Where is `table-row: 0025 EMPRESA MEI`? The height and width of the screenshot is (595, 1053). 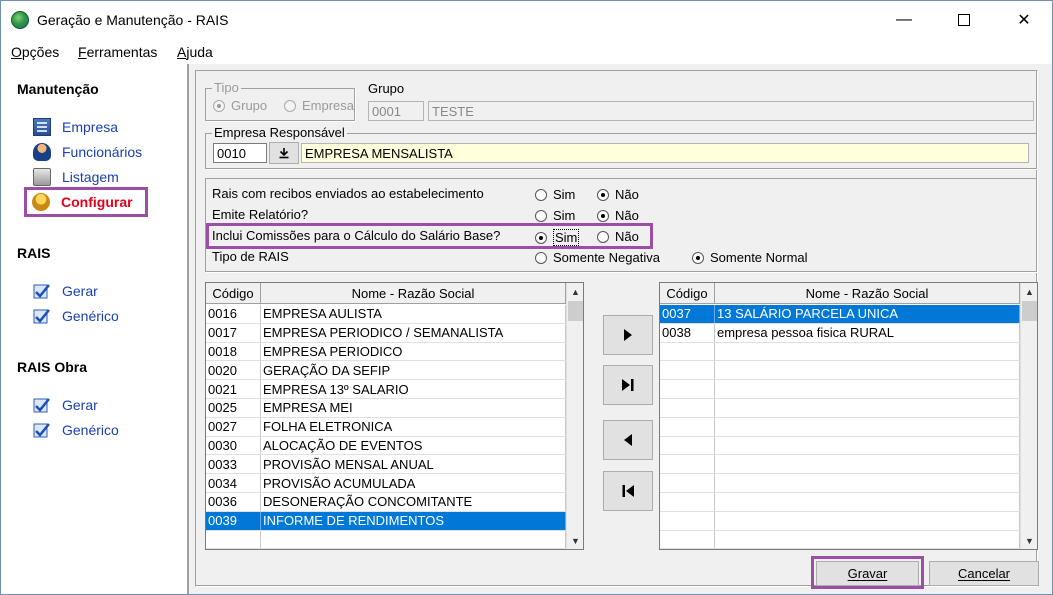
table-row: 0025 EMPRESA MEI is located at coordinates (386, 408).